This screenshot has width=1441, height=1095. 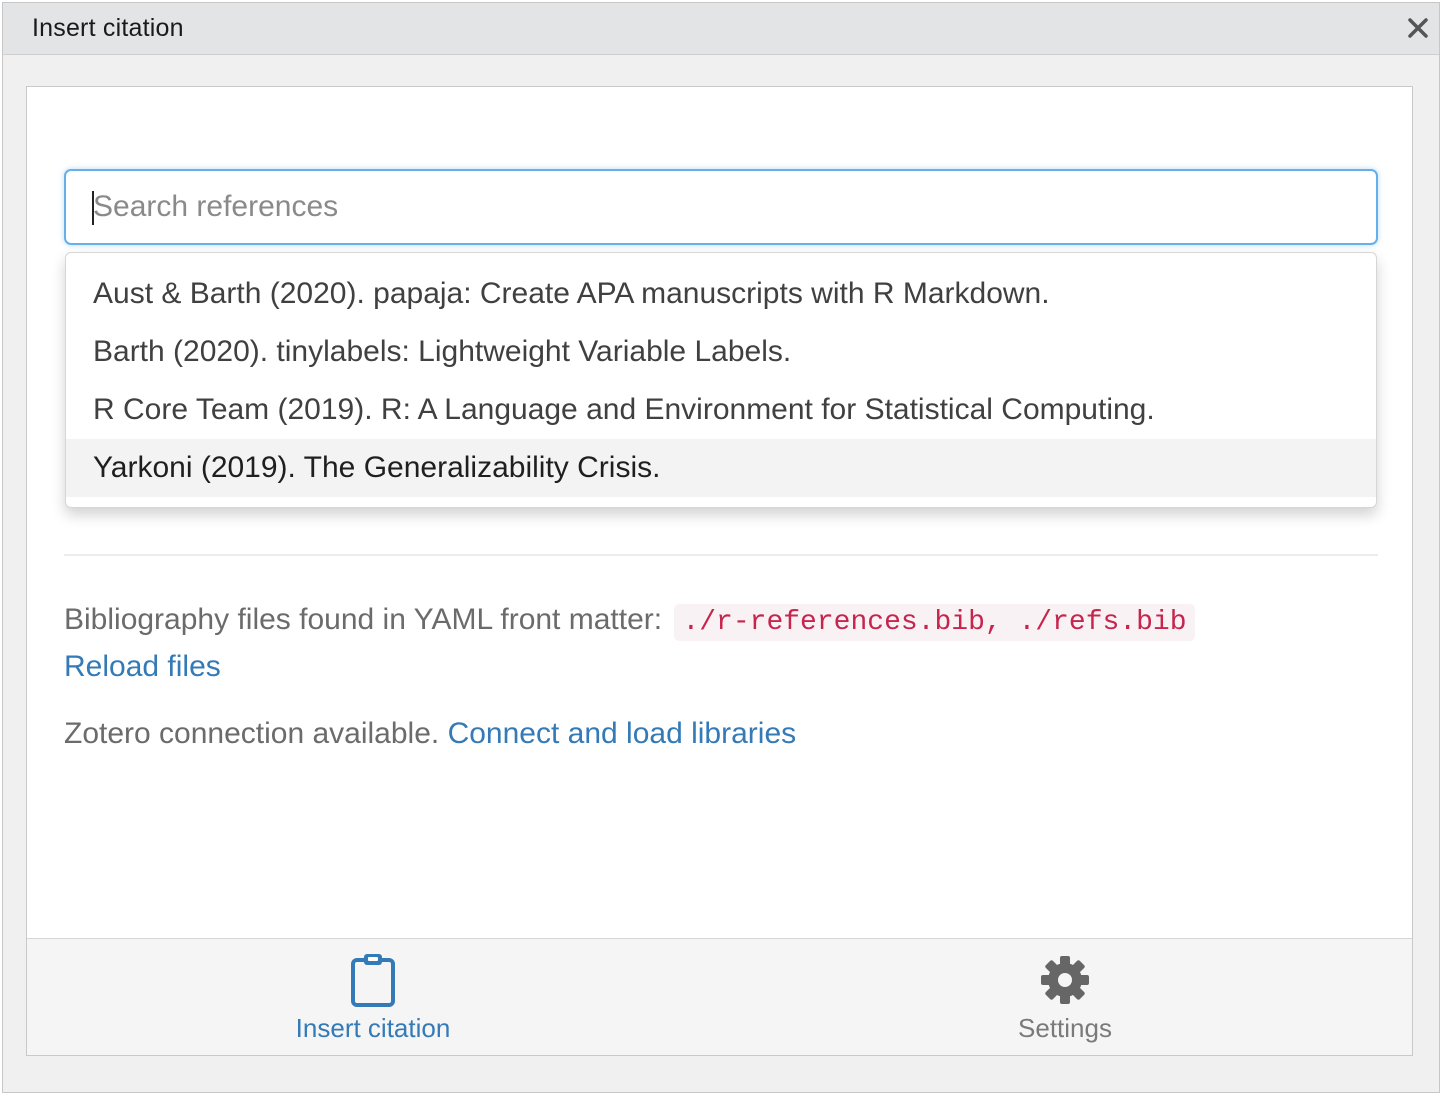 I want to click on divider, so click(x=721, y=555).